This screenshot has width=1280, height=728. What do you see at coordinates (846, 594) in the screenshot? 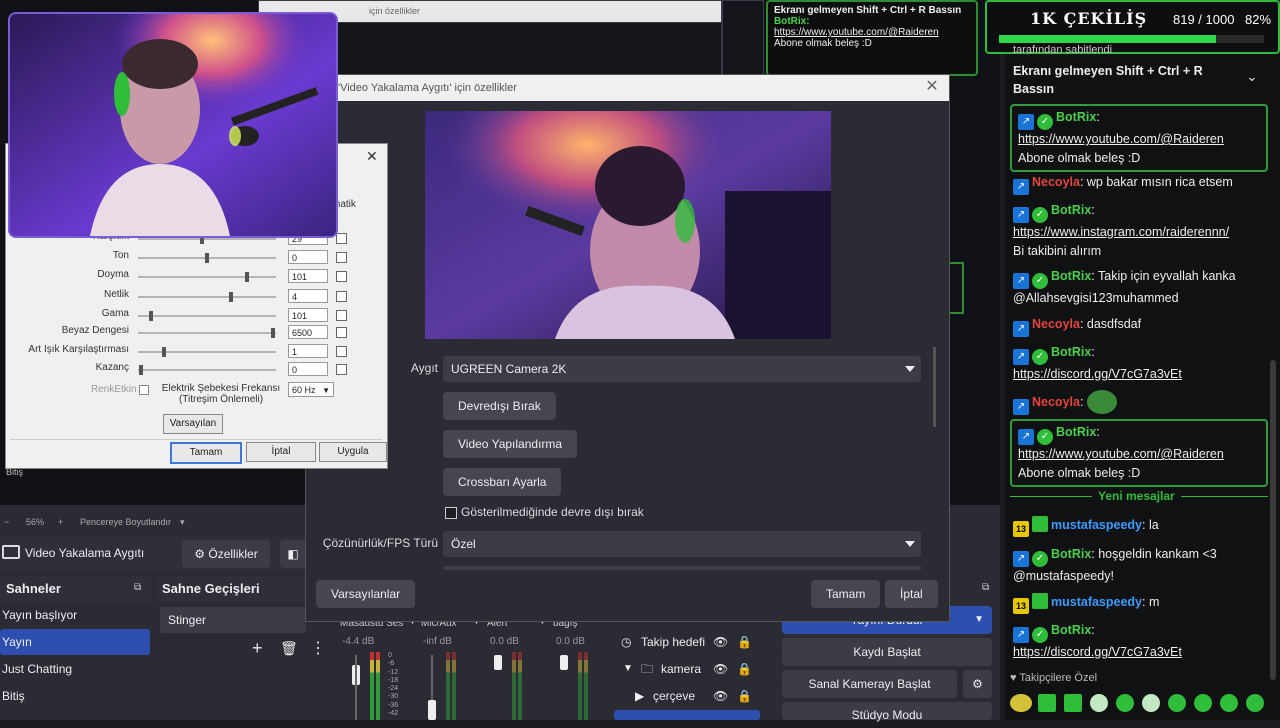
I see `ok-button: Tamam` at bounding box center [846, 594].